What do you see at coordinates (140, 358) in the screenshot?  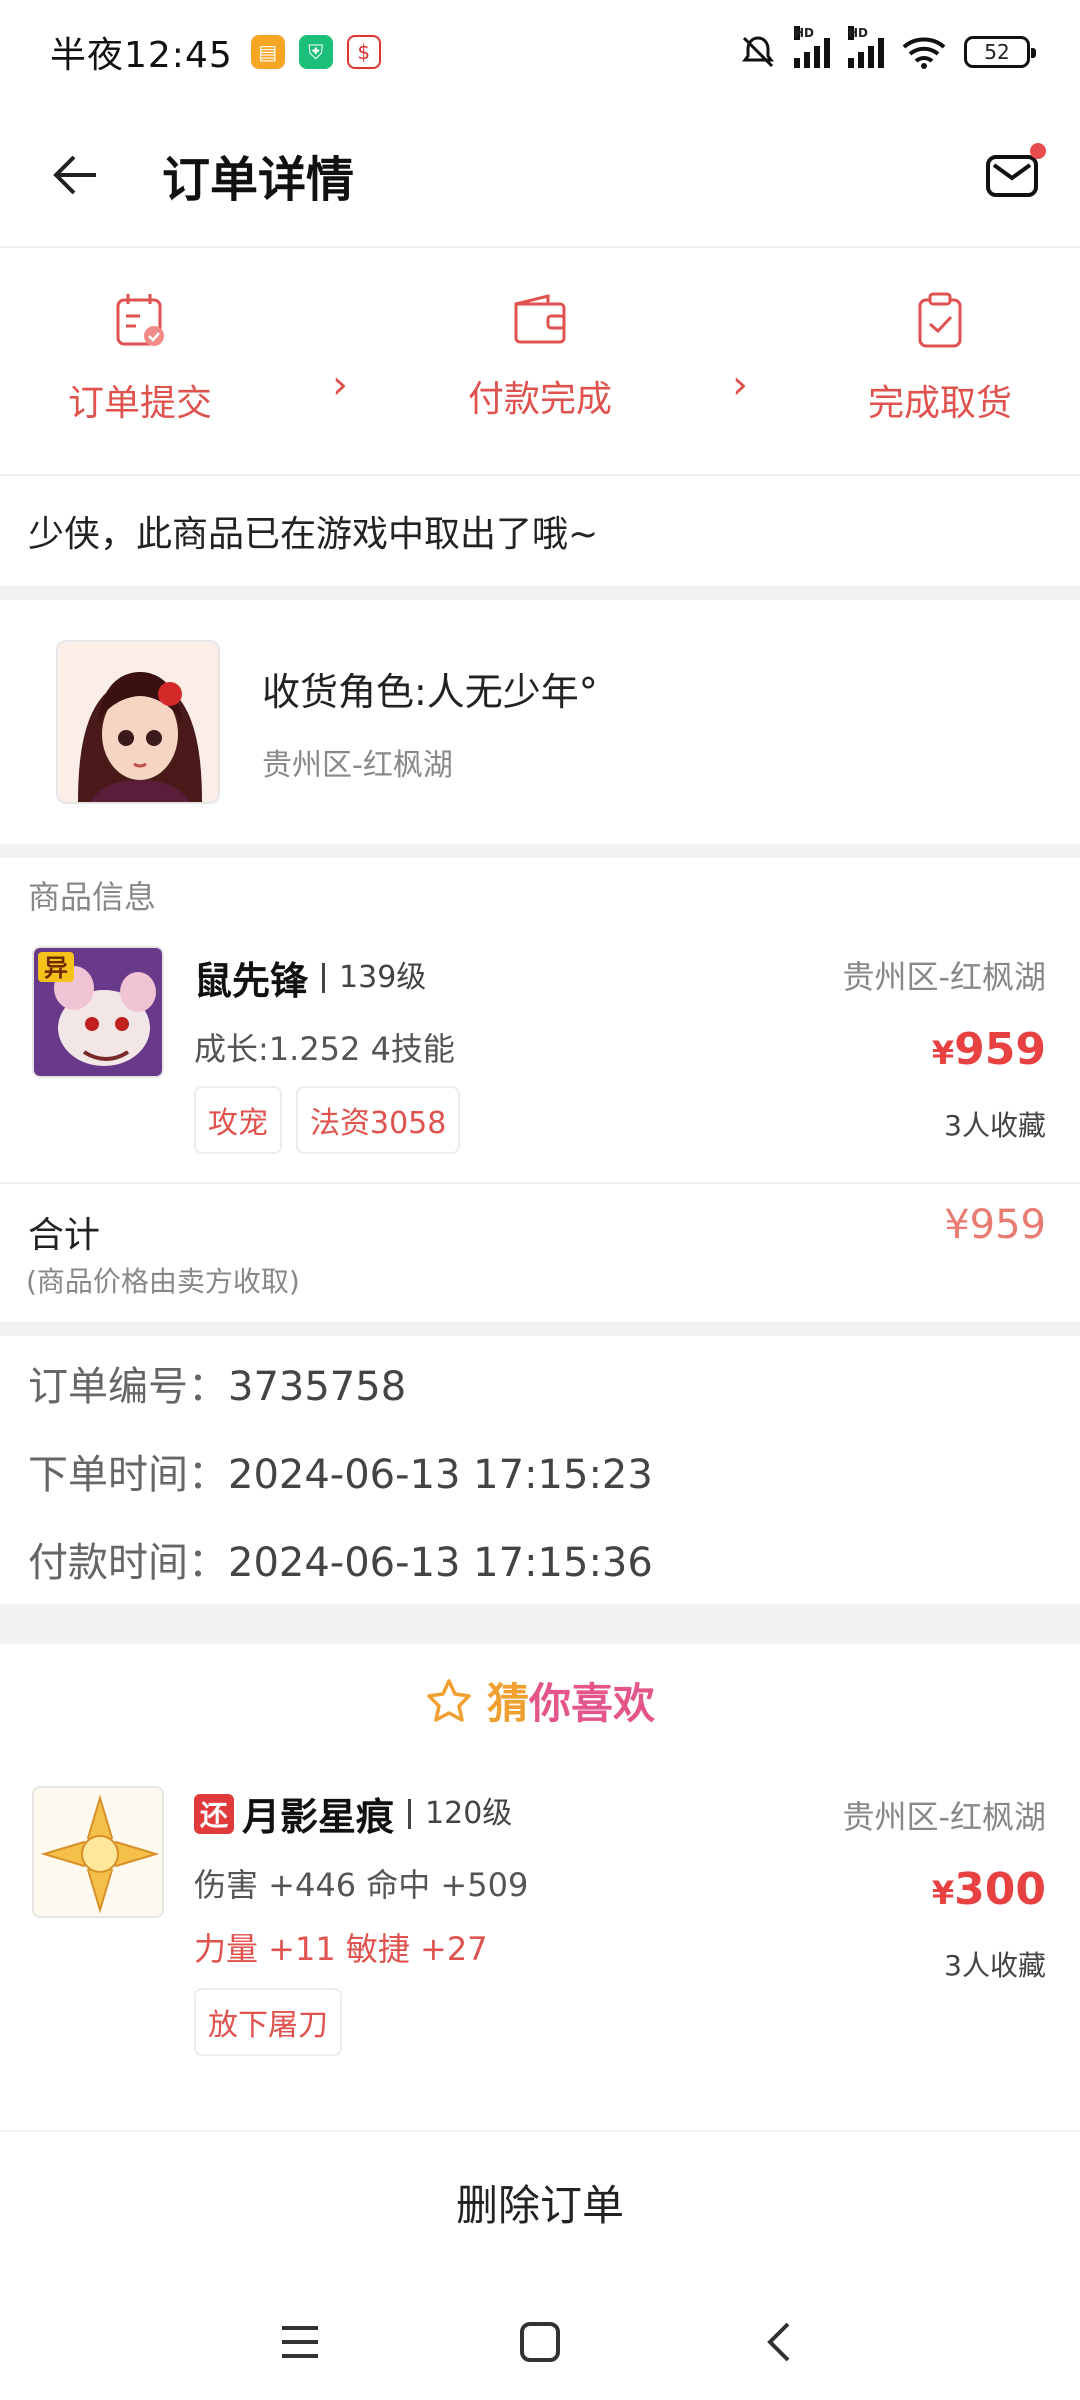 I see `step-submitted: 订单提交` at bounding box center [140, 358].